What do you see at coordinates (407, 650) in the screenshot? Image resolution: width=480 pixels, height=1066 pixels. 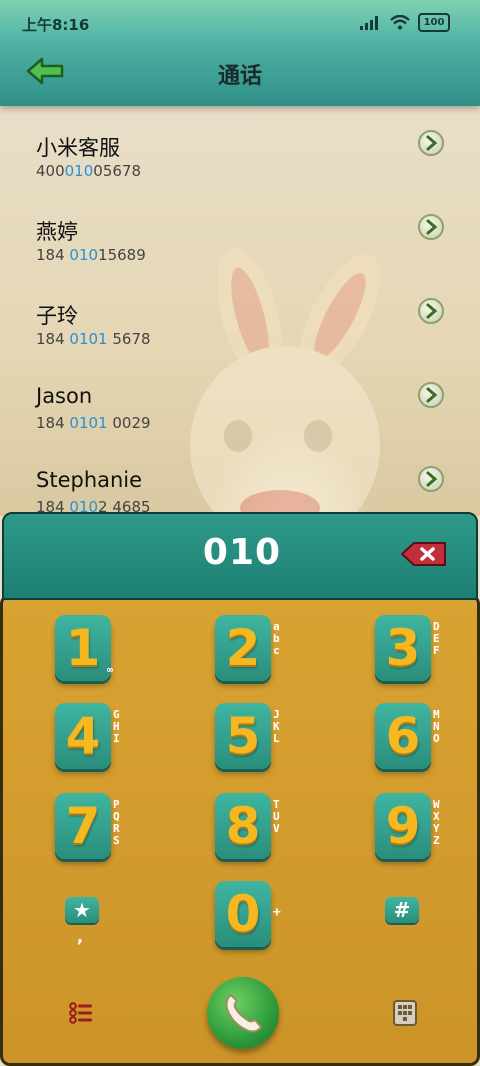 I see `key-3: 3 DEF` at bounding box center [407, 650].